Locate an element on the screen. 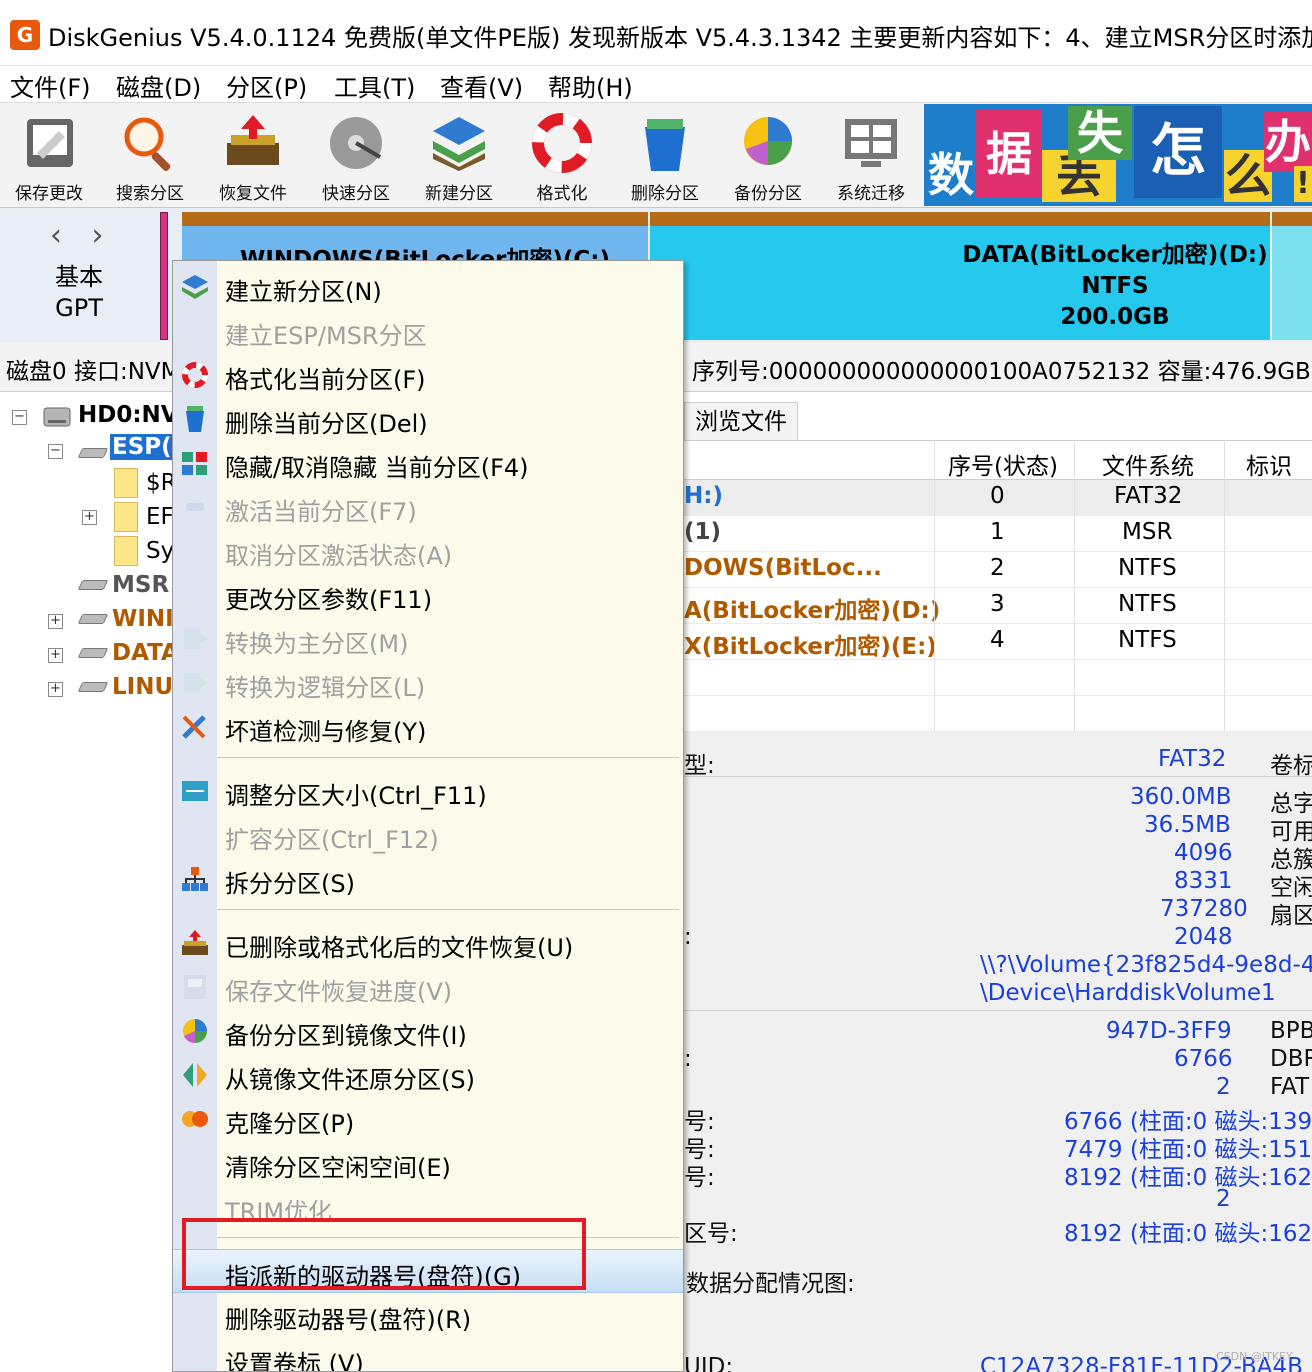  menu-help: 帮助(H) is located at coordinates (590, 85).